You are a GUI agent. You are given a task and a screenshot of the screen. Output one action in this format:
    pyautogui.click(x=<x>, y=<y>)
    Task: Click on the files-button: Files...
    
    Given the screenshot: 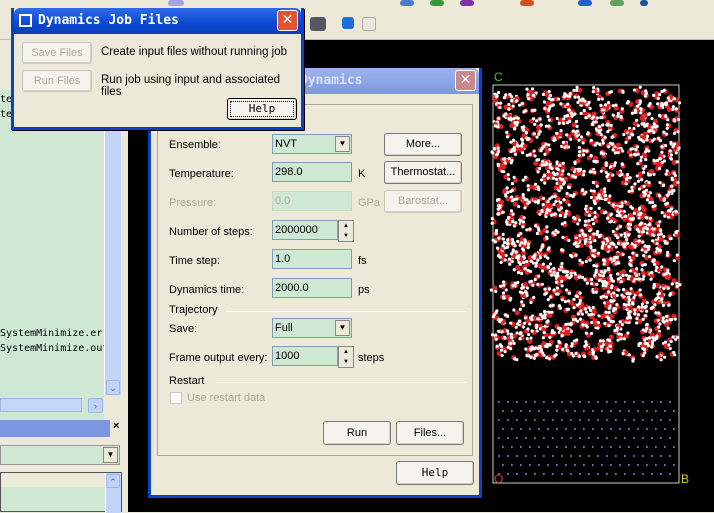 What is the action you would take?
    pyautogui.click(x=430, y=433)
    